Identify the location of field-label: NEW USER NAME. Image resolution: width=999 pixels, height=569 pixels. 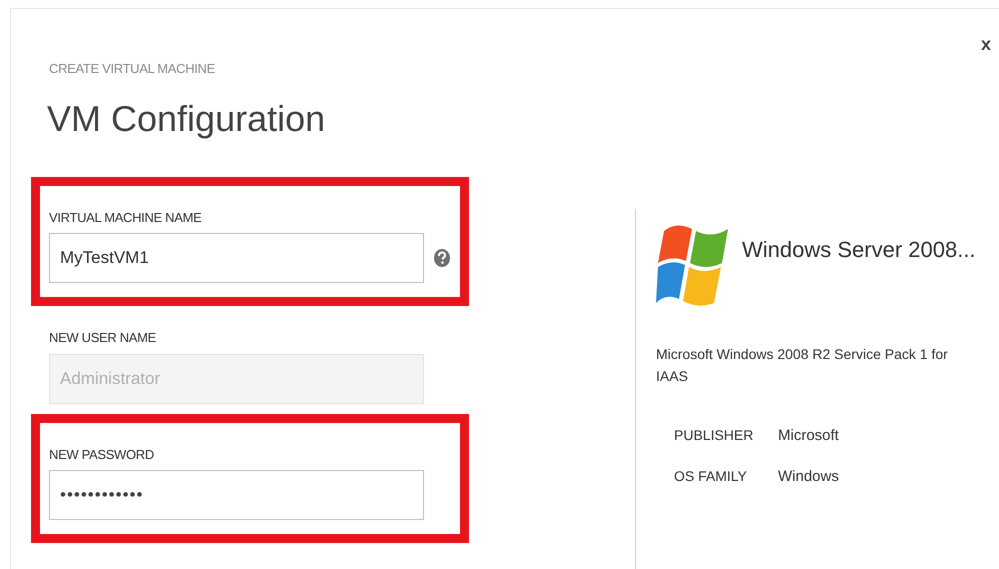
(102, 338).